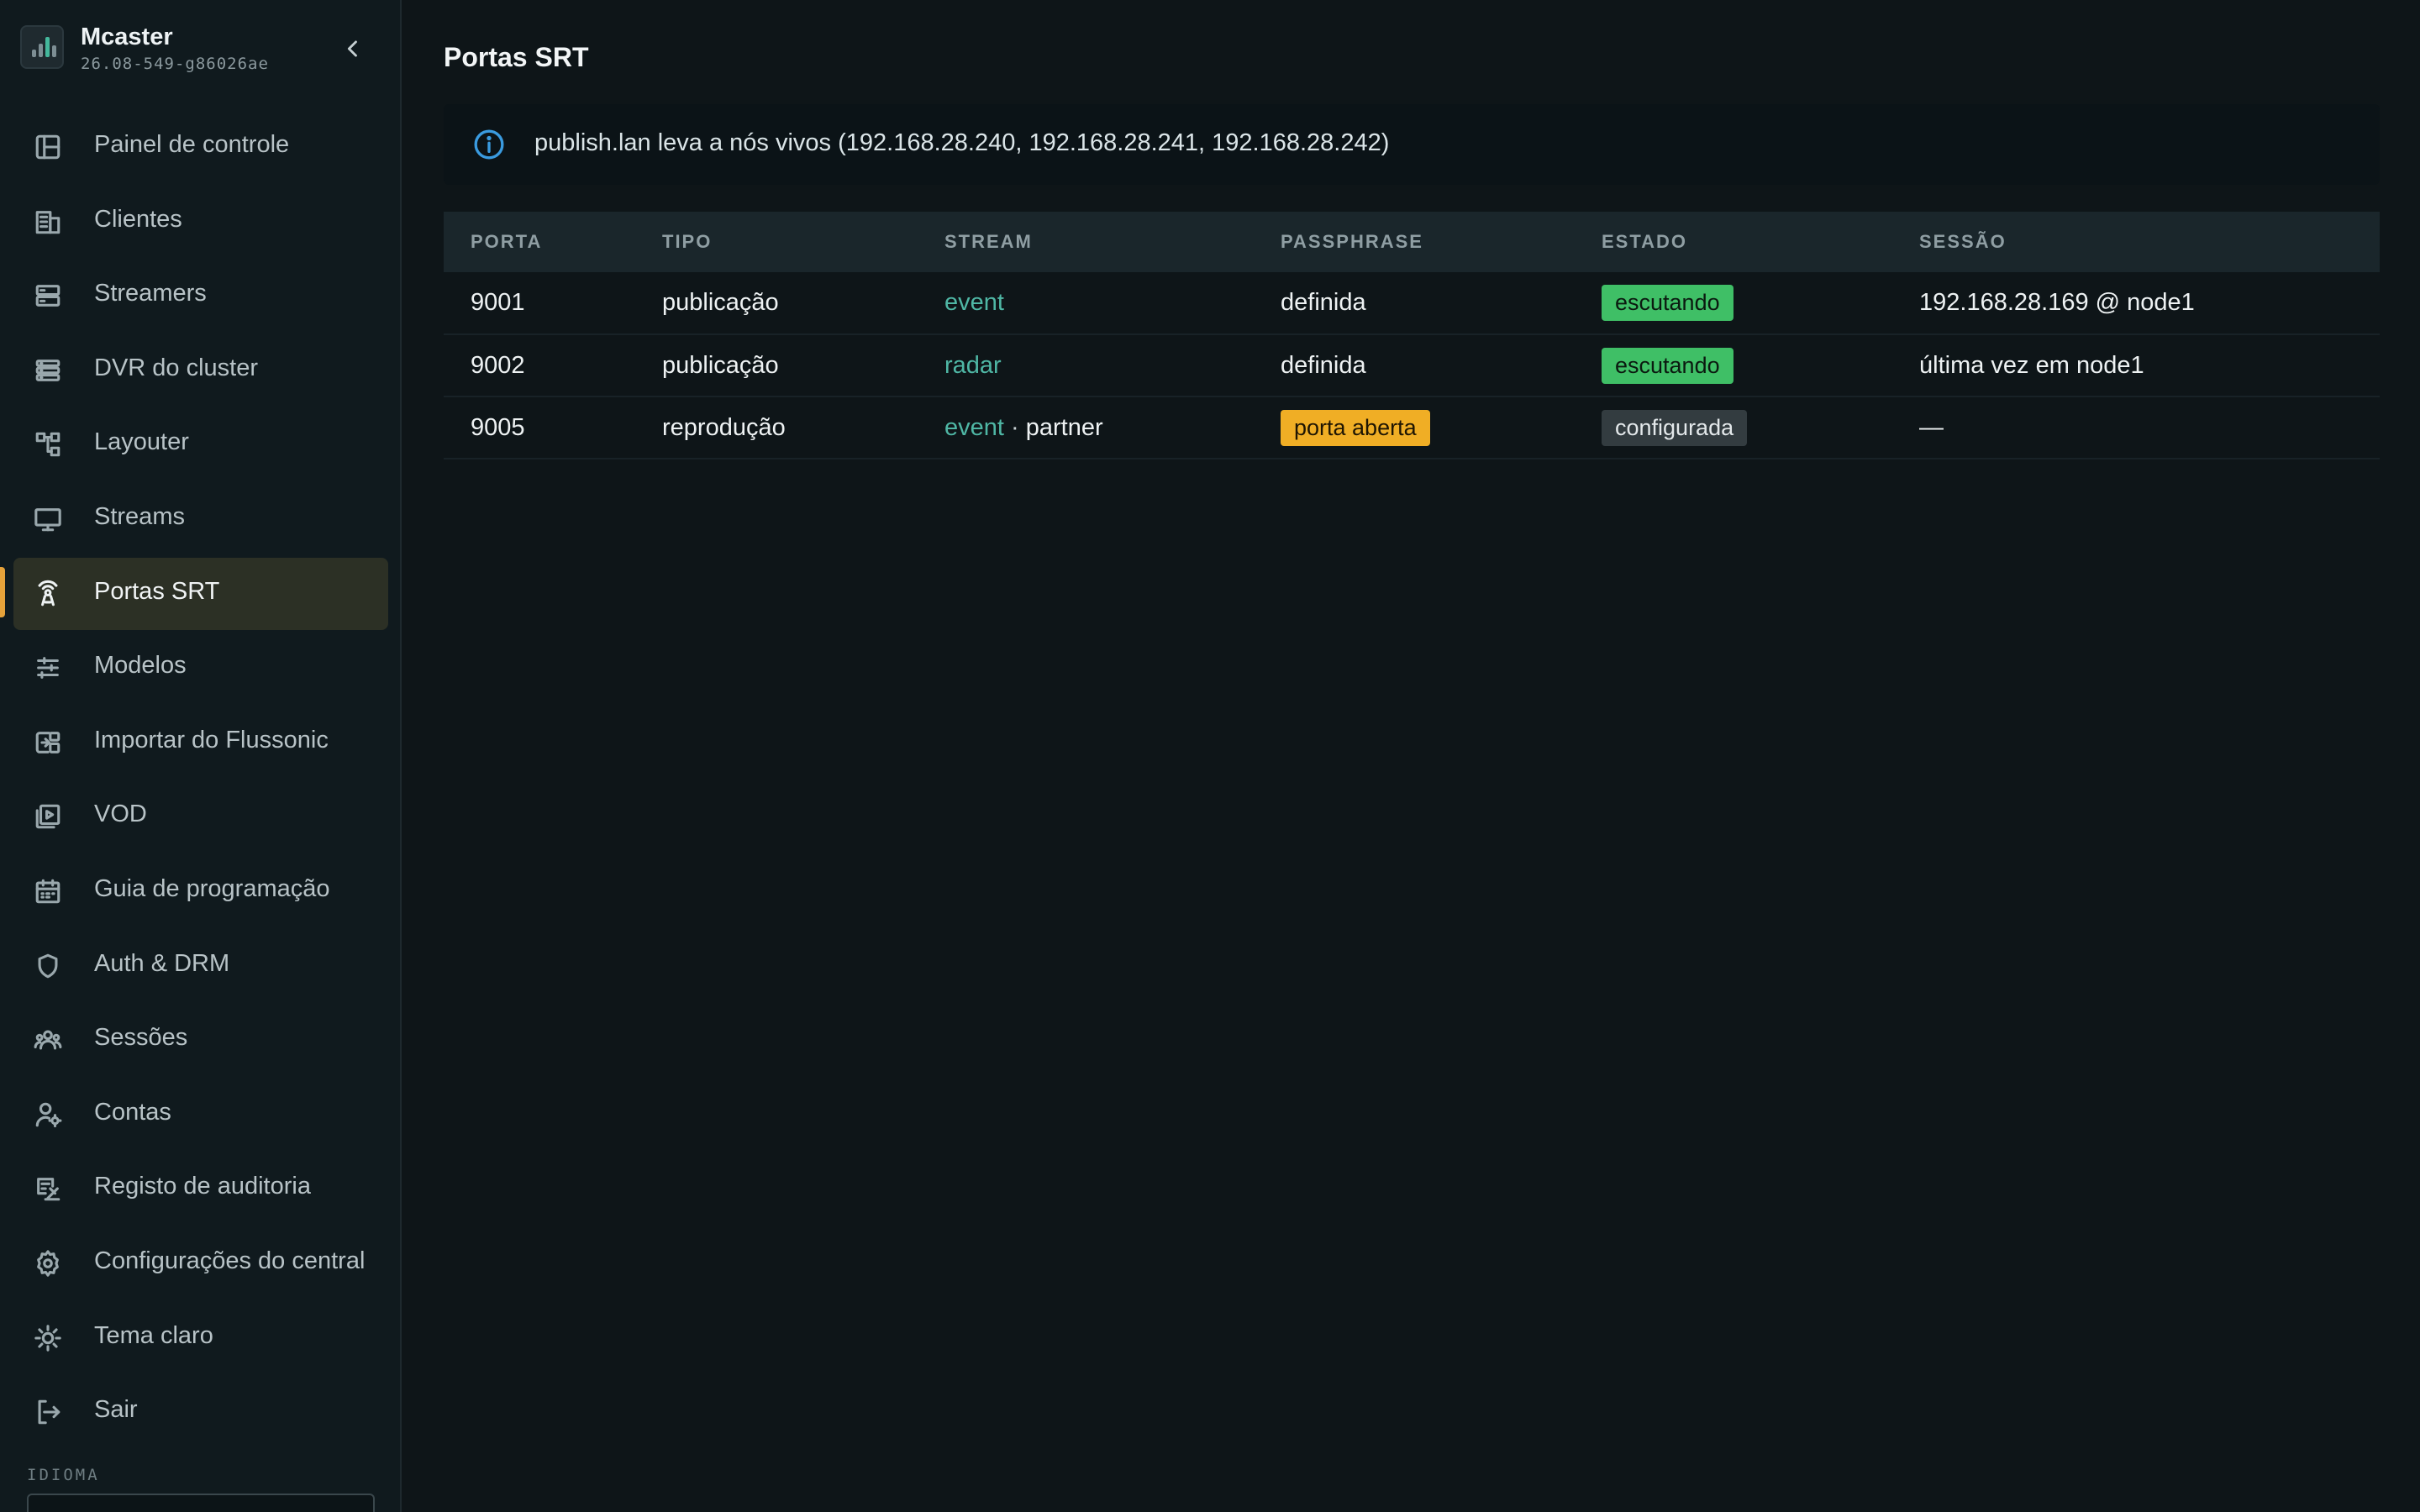  Describe the element at coordinates (539, 365) in the screenshot. I see `port-cell: 9002` at that location.